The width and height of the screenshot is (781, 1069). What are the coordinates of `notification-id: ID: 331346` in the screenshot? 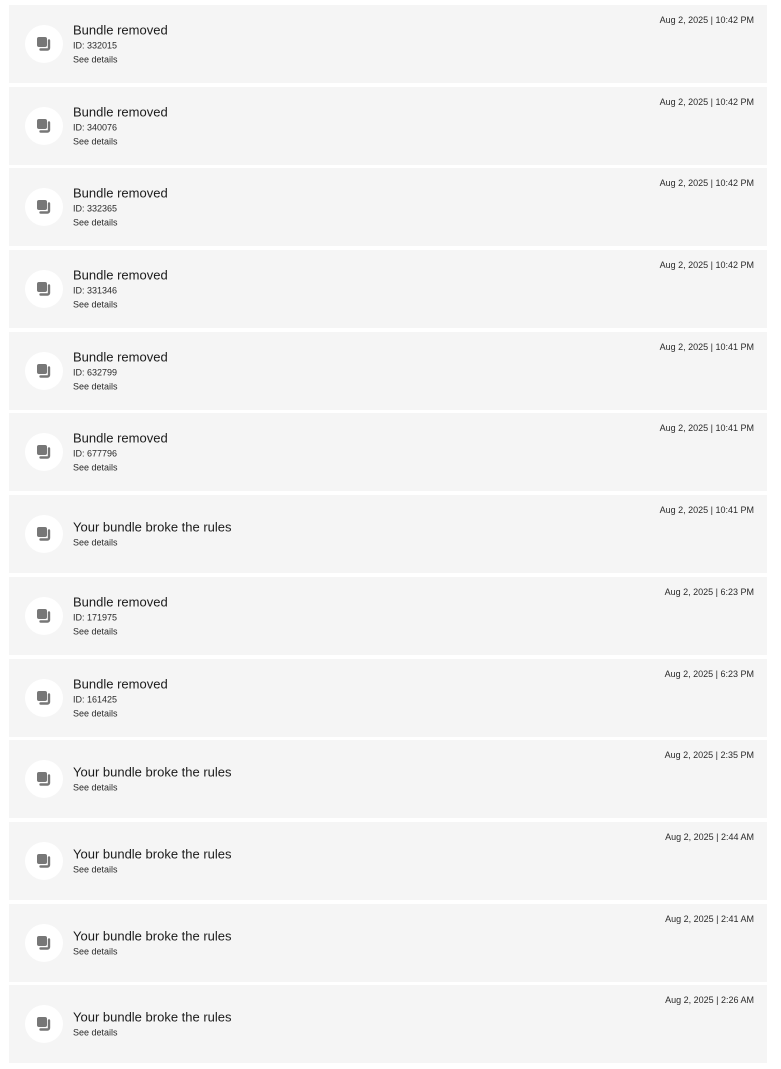 It's located at (95, 290).